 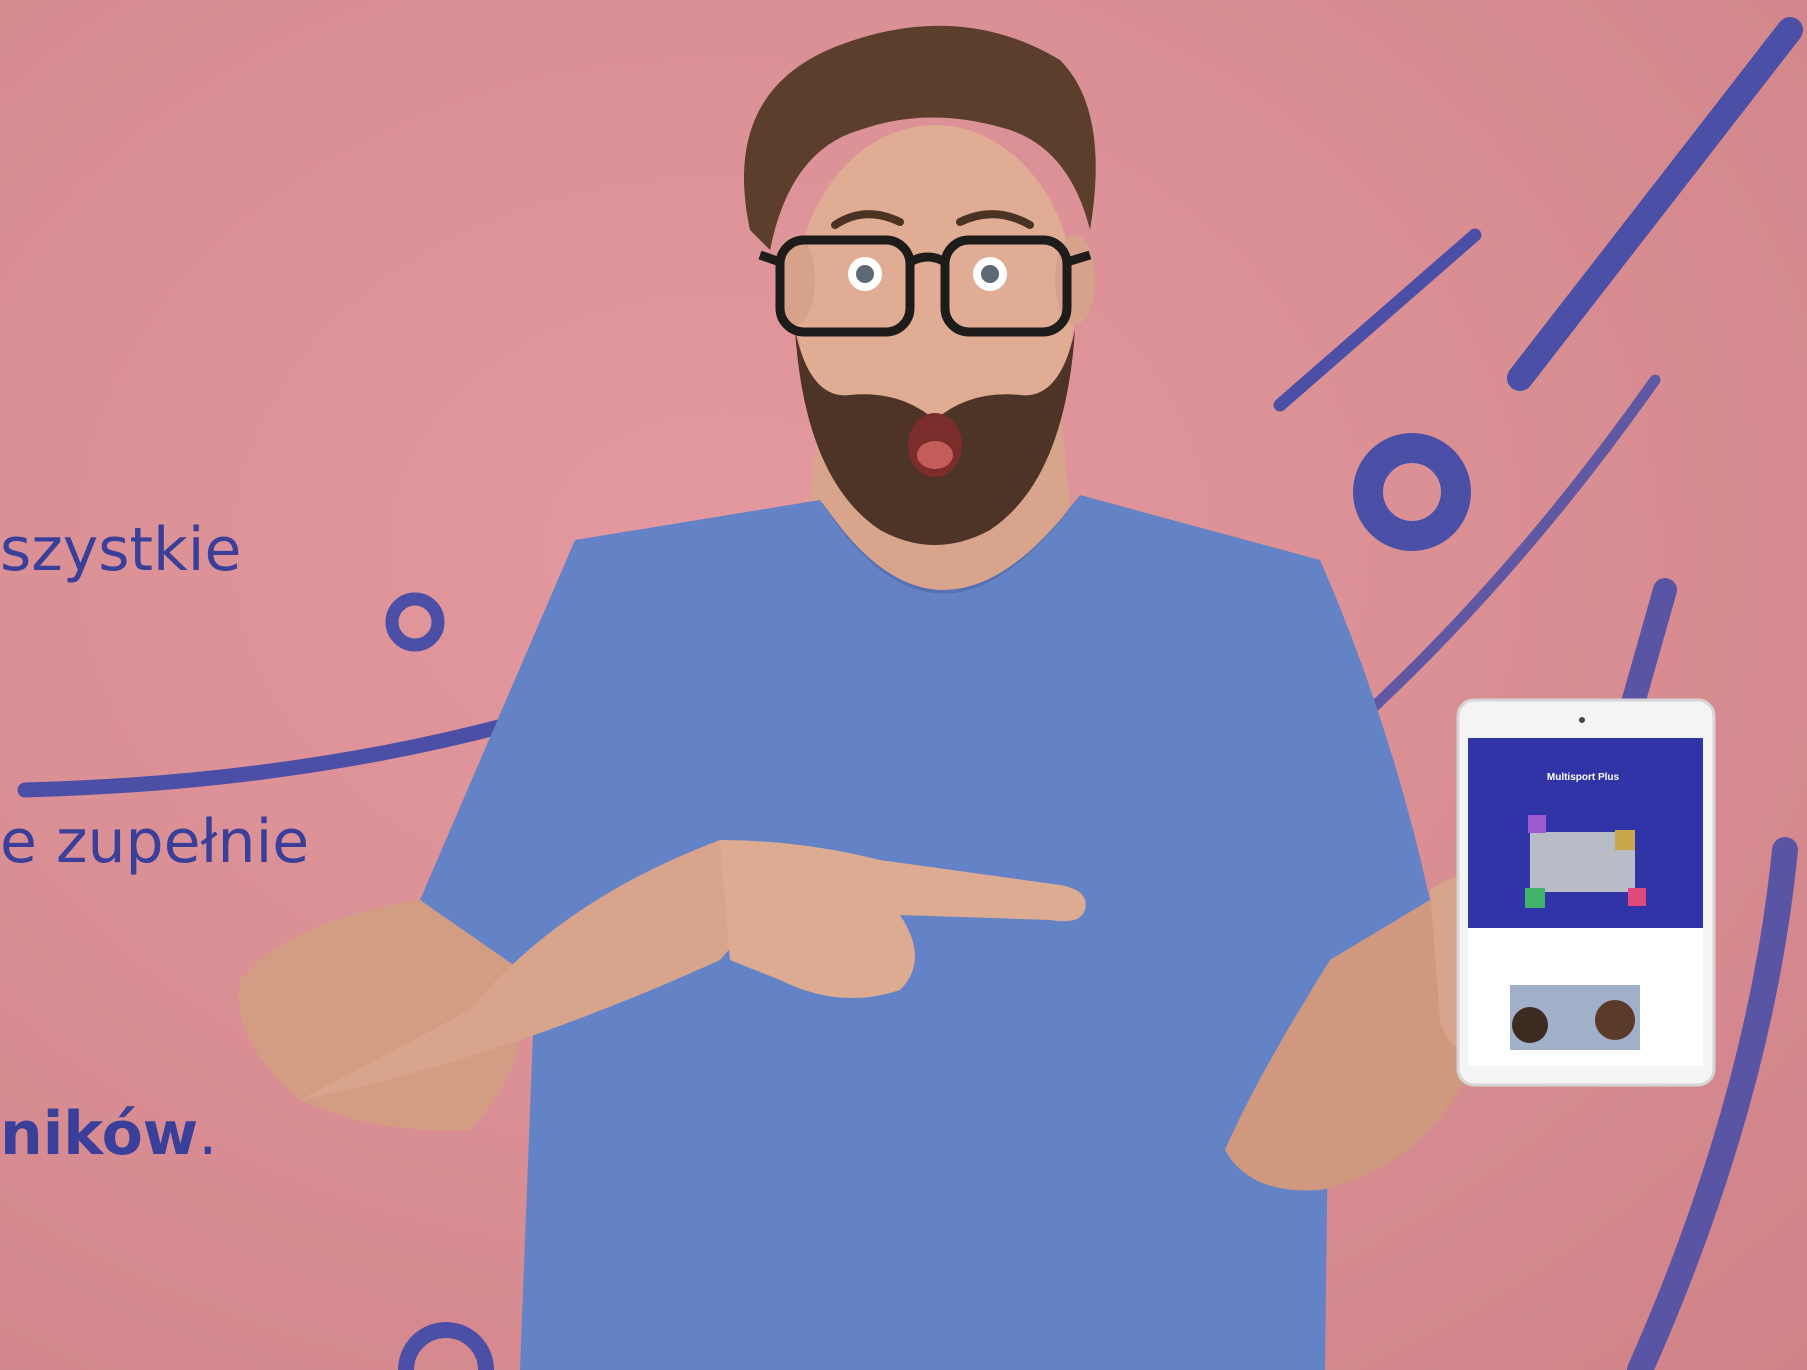 I want to click on headline: szystkie e zupełnie ników., so click(x=154, y=839).